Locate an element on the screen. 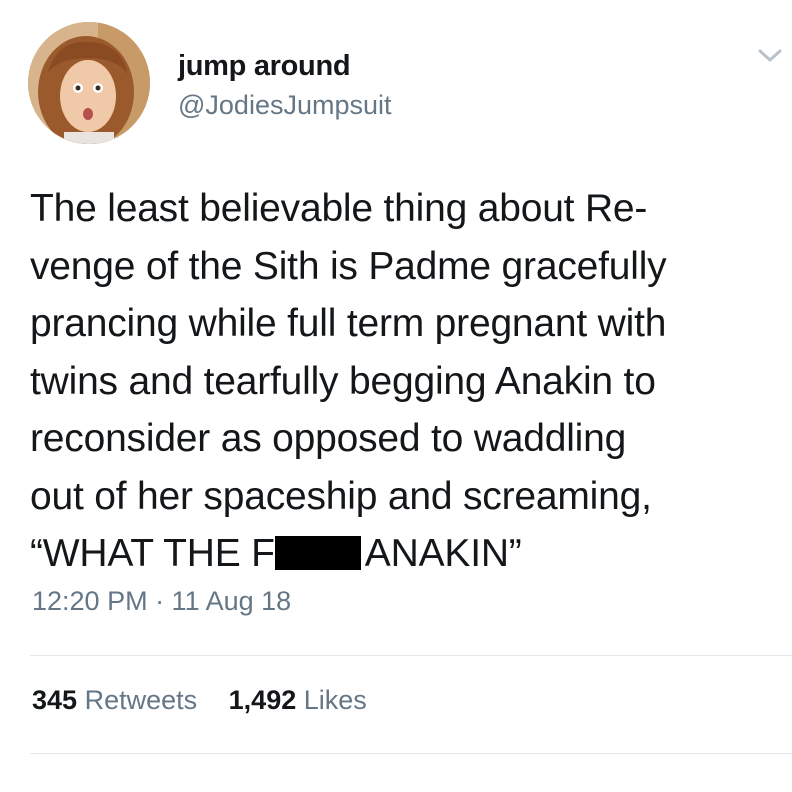  tweet-stats: 345 Retweets 1,492 Likes is located at coordinates (211, 700).